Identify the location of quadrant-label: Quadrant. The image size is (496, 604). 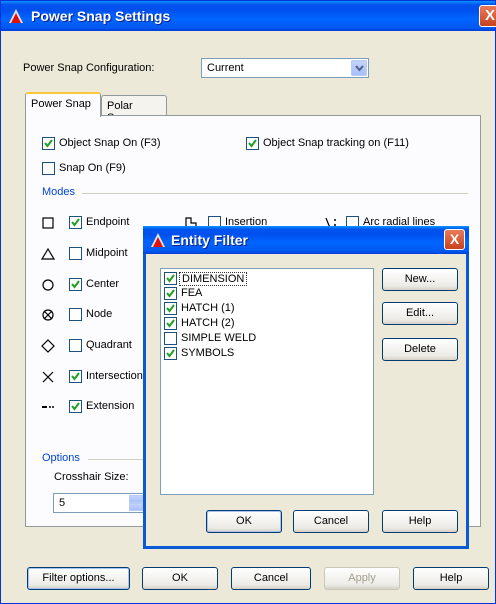
(109, 345).